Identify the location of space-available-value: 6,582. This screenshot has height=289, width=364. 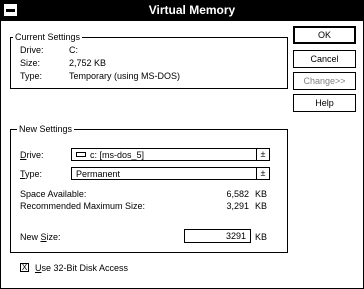
(237, 194).